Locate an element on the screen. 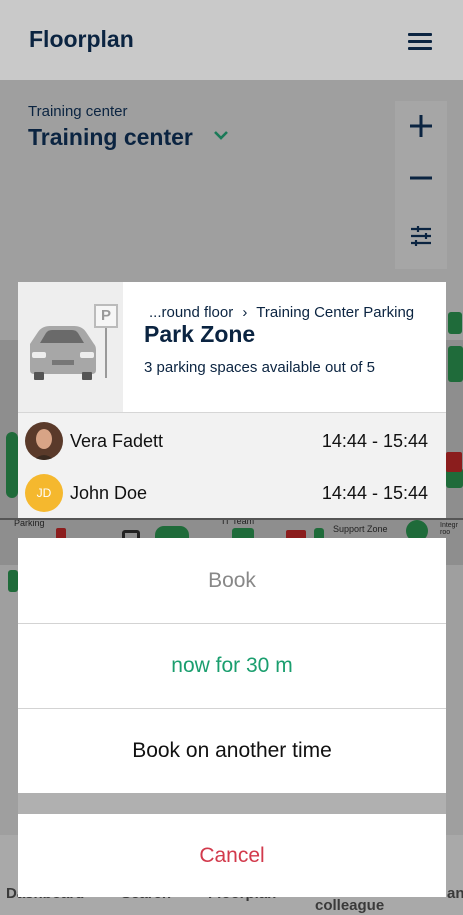 The width and height of the screenshot is (463, 915). breadcrumb: ...round floor › Training Center Parking is located at coordinates (281, 312).